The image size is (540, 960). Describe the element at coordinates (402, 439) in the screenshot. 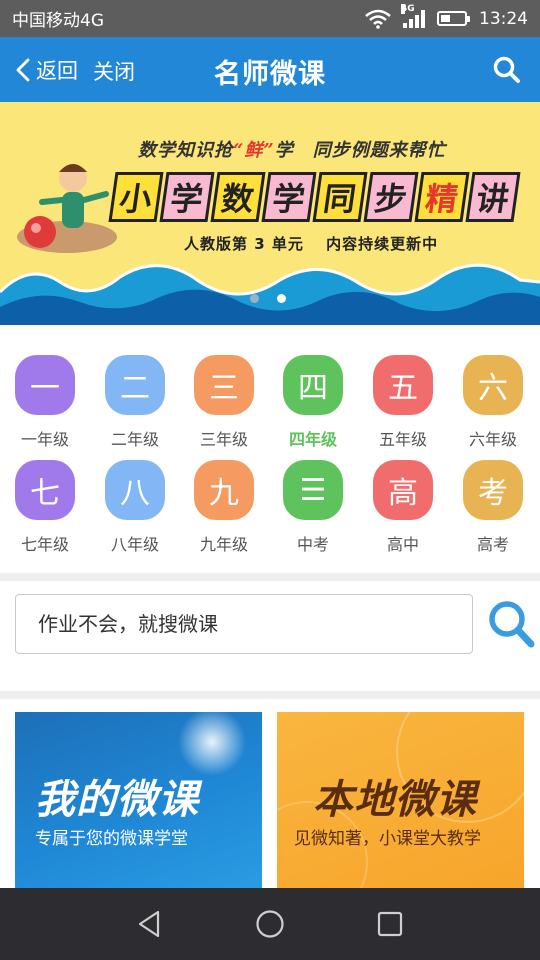

I see `grade-label: 五年级` at that location.